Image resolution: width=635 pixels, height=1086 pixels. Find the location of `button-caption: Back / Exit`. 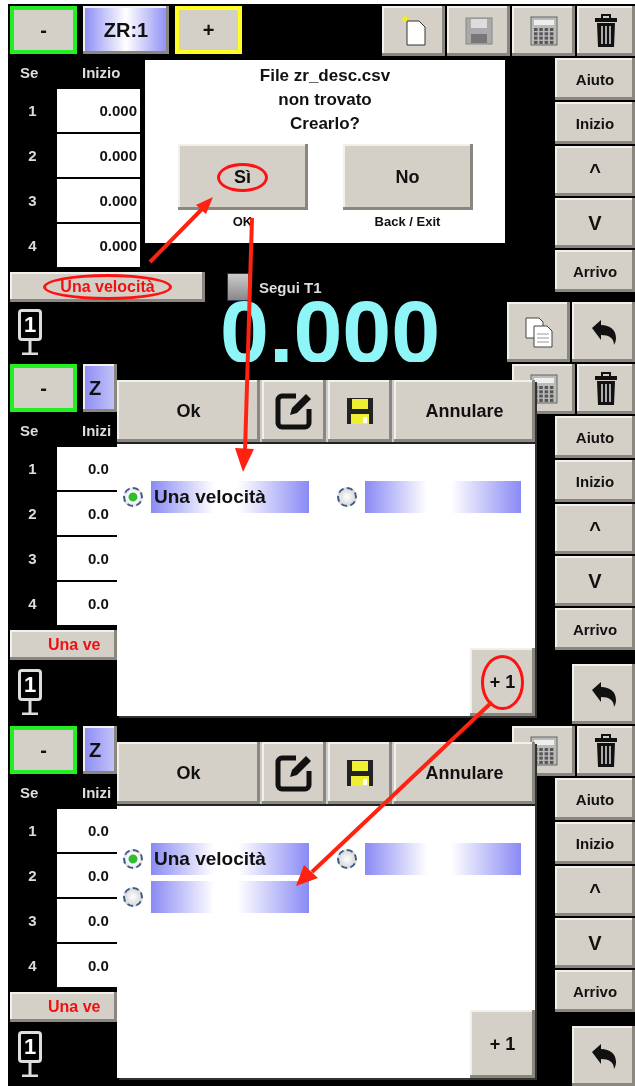

button-caption: Back / Exit is located at coordinates (407, 221).